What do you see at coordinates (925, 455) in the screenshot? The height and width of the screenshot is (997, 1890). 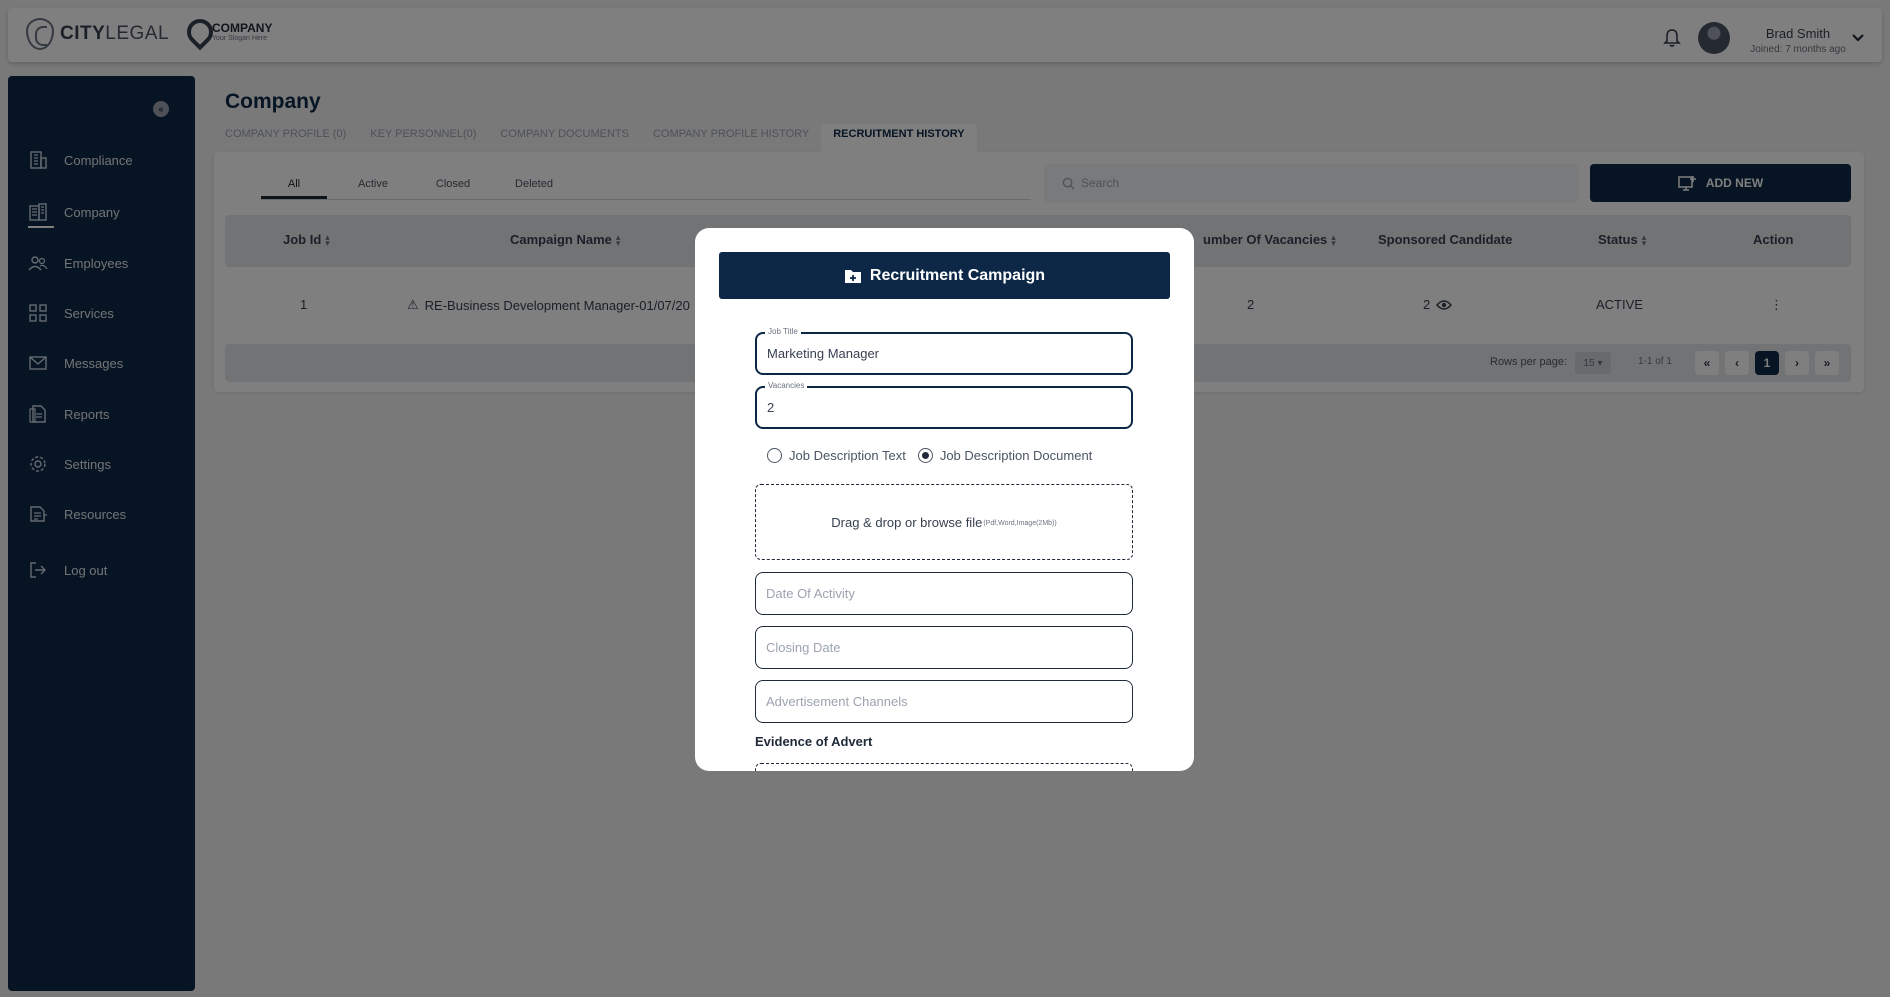 I see `radio-on-icon` at bounding box center [925, 455].